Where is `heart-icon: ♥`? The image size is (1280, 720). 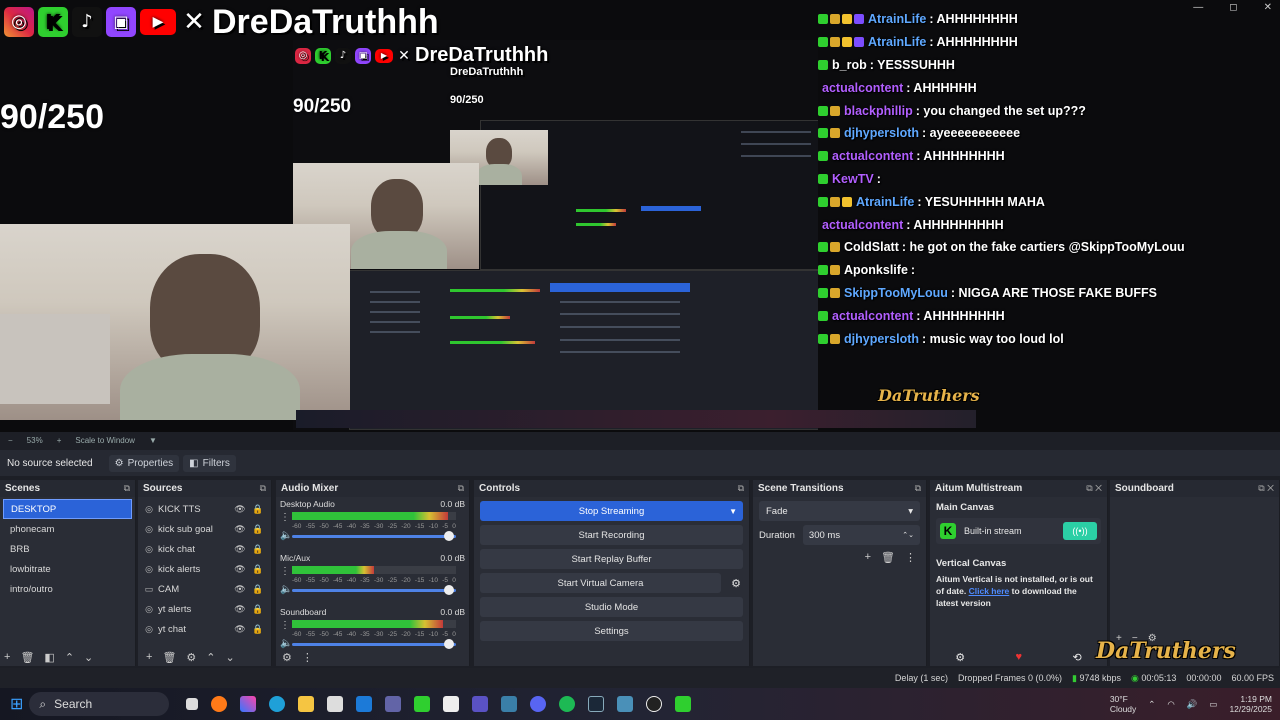
heart-icon: ♥ is located at coordinates (1019, 657).